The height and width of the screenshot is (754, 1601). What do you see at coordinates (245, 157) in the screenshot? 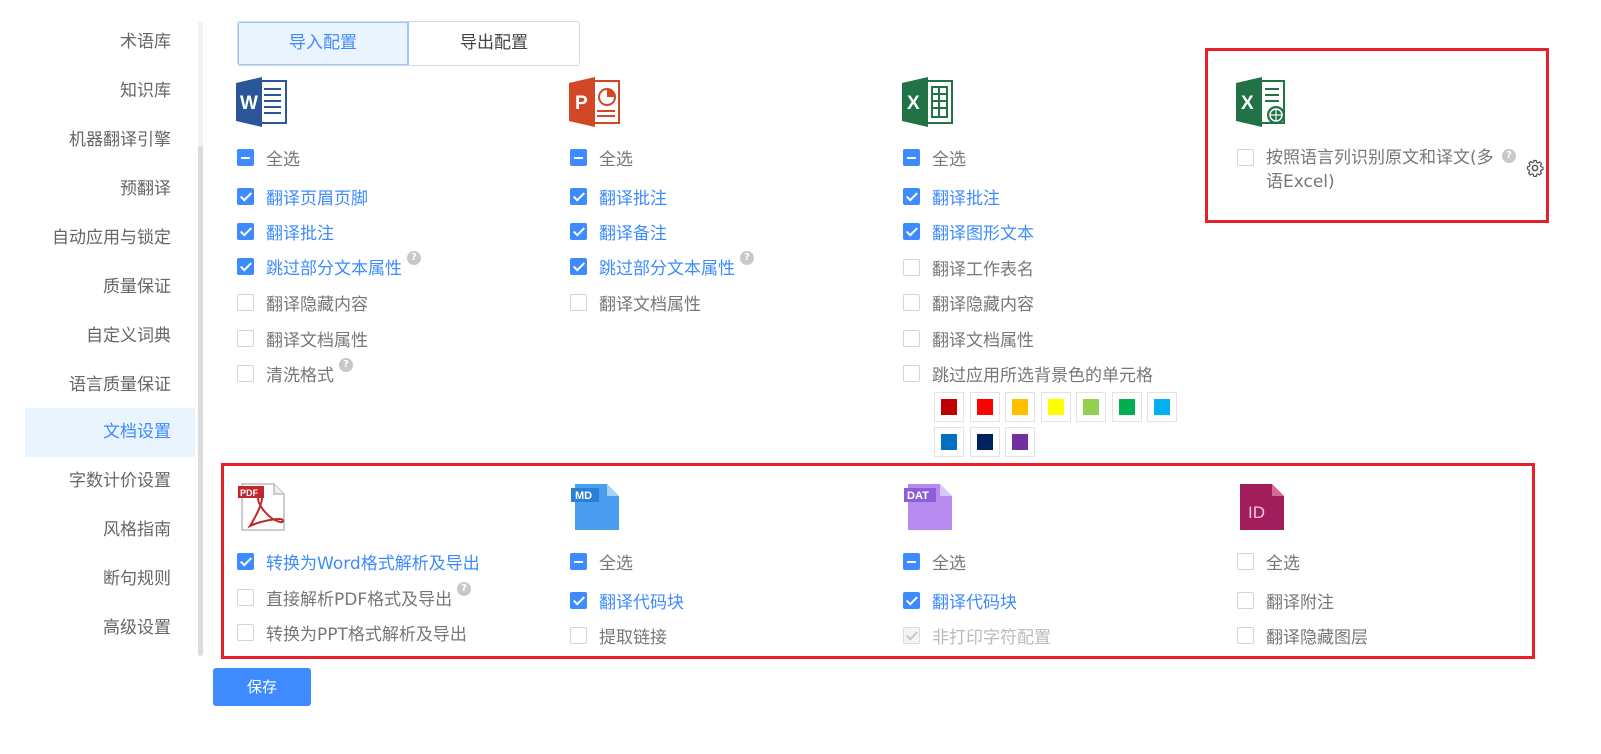
I see `word-select-all-checkbox` at bounding box center [245, 157].